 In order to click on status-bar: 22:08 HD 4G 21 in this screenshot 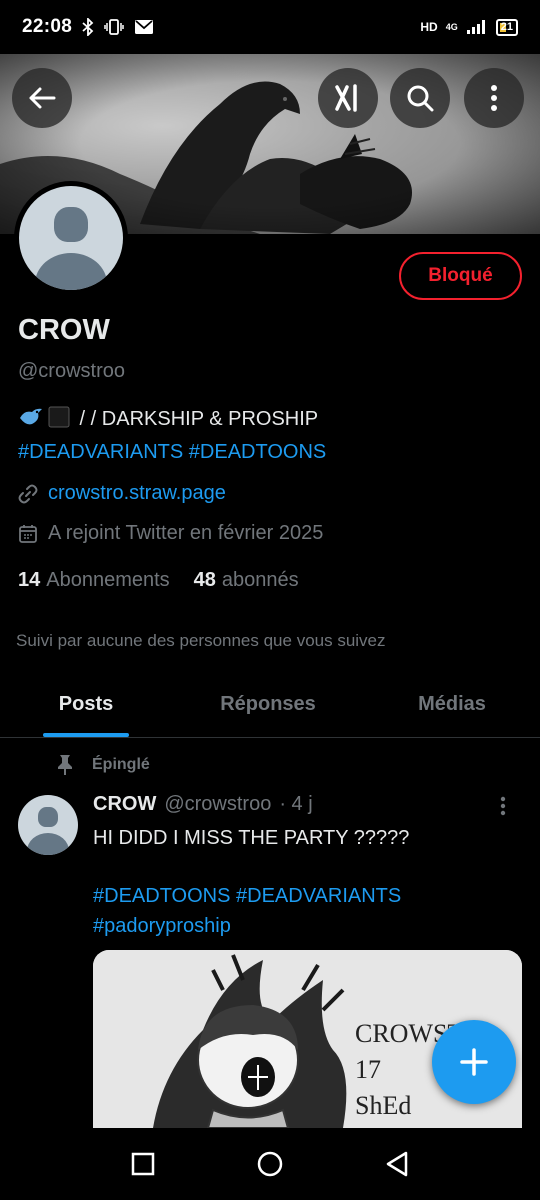, I will do `click(270, 27)`.